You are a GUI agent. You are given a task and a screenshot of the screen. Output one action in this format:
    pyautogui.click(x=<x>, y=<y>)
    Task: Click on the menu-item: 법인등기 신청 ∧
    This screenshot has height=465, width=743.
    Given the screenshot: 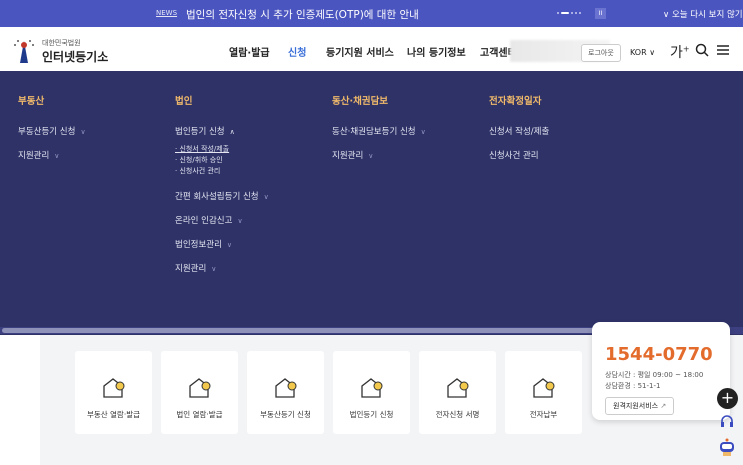 What is the action you would take?
    pyautogui.click(x=222, y=131)
    